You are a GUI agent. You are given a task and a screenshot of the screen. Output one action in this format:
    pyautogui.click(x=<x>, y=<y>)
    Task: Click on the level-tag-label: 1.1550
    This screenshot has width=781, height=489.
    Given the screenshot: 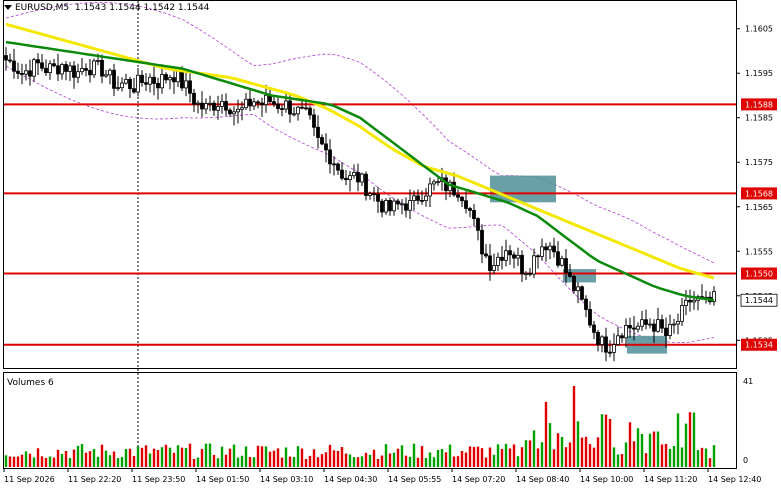 What is the action you would take?
    pyautogui.click(x=759, y=274)
    